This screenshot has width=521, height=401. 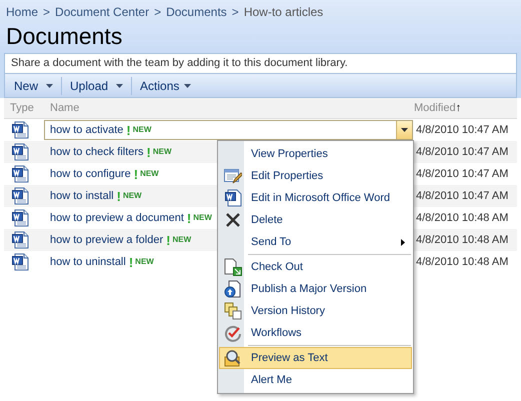 What do you see at coordinates (315, 220) in the screenshot?
I see `menu-item: Delete` at bounding box center [315, 220].